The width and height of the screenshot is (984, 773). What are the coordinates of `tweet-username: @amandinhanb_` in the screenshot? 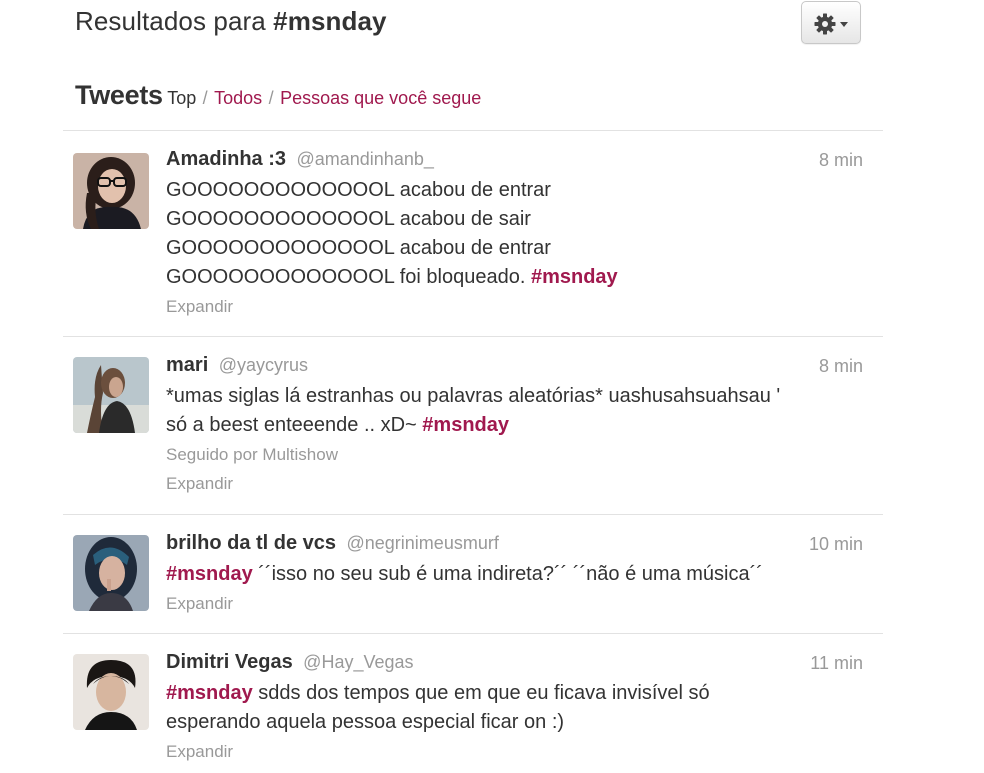 It's located at (364, 159).